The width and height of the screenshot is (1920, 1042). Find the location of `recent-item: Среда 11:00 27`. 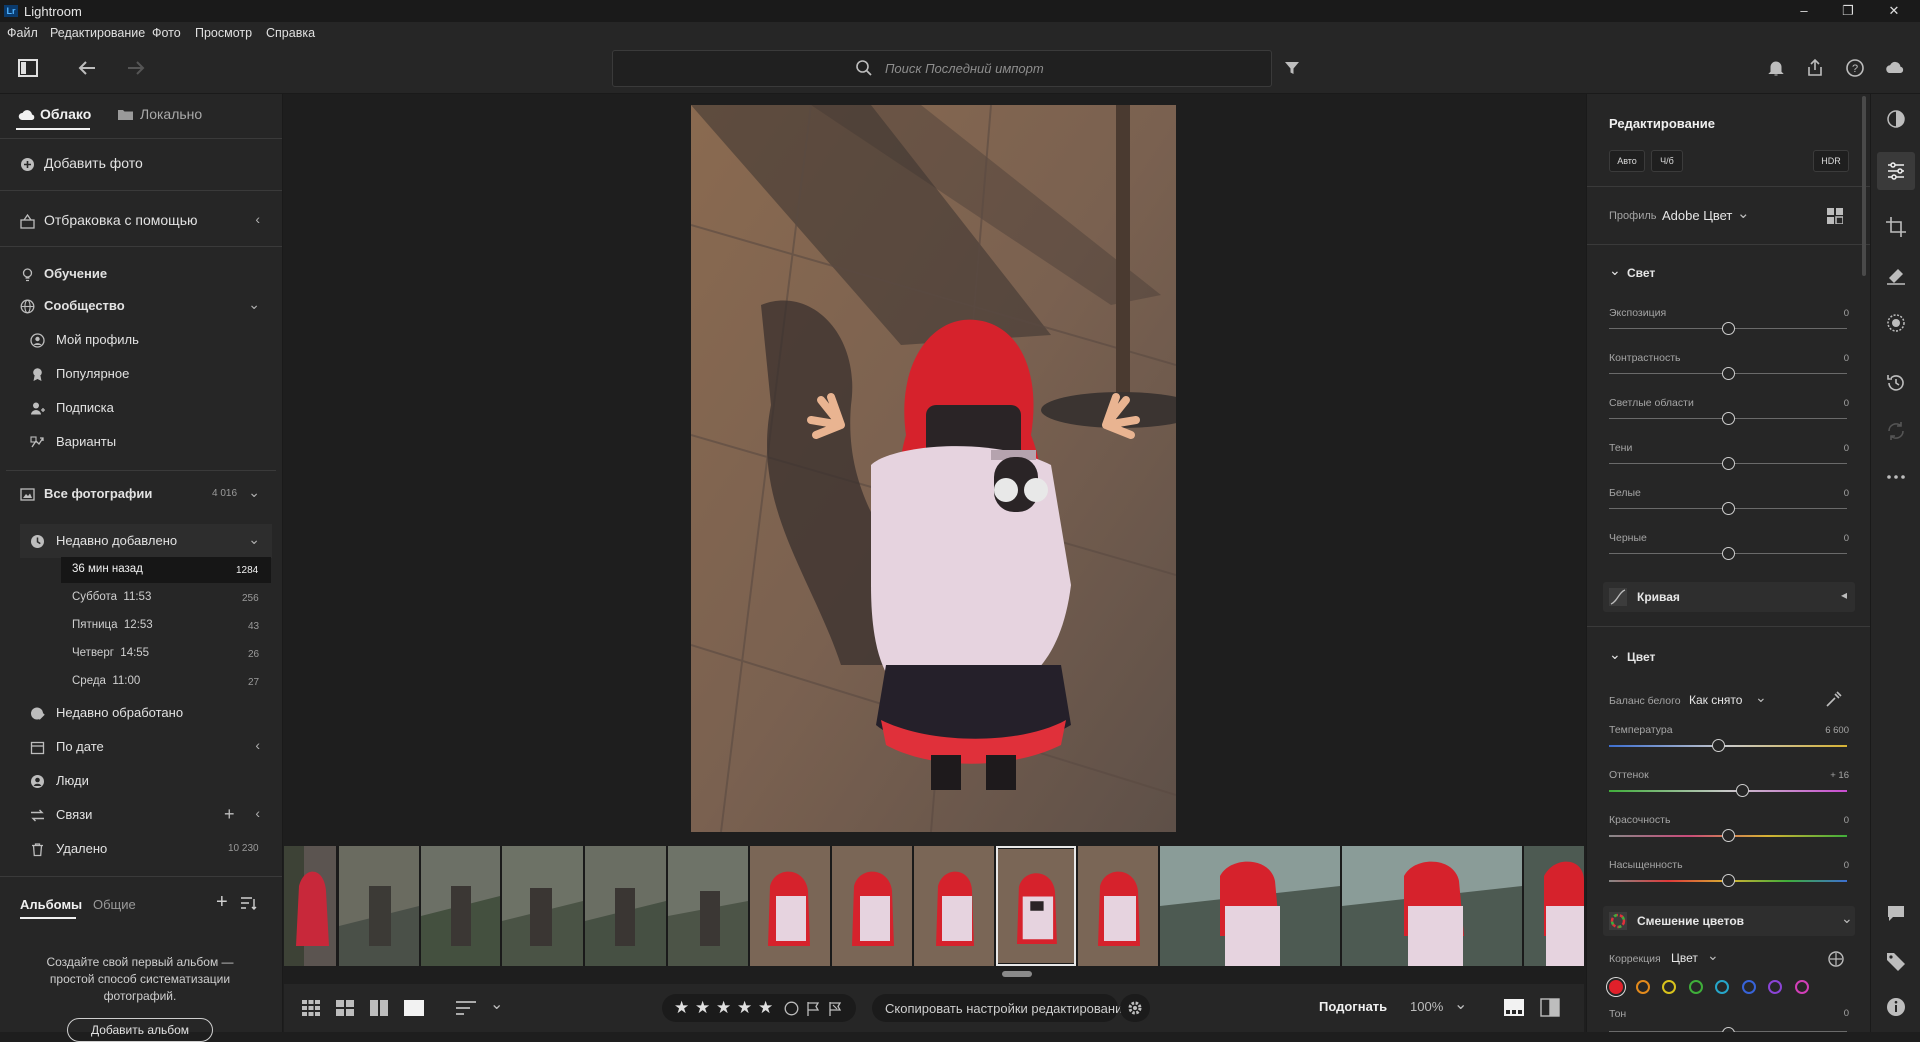

recent-item: Среда 11:00 27 is located at coordinates (141, 682).